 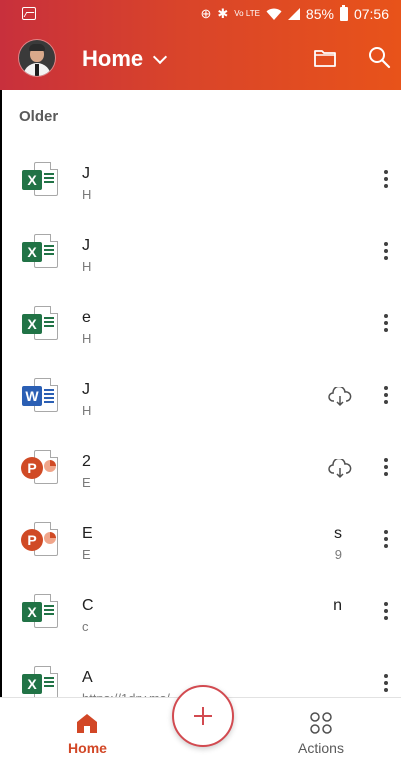 I want to click on location-switcher: Home, so click(x=125, y=59).